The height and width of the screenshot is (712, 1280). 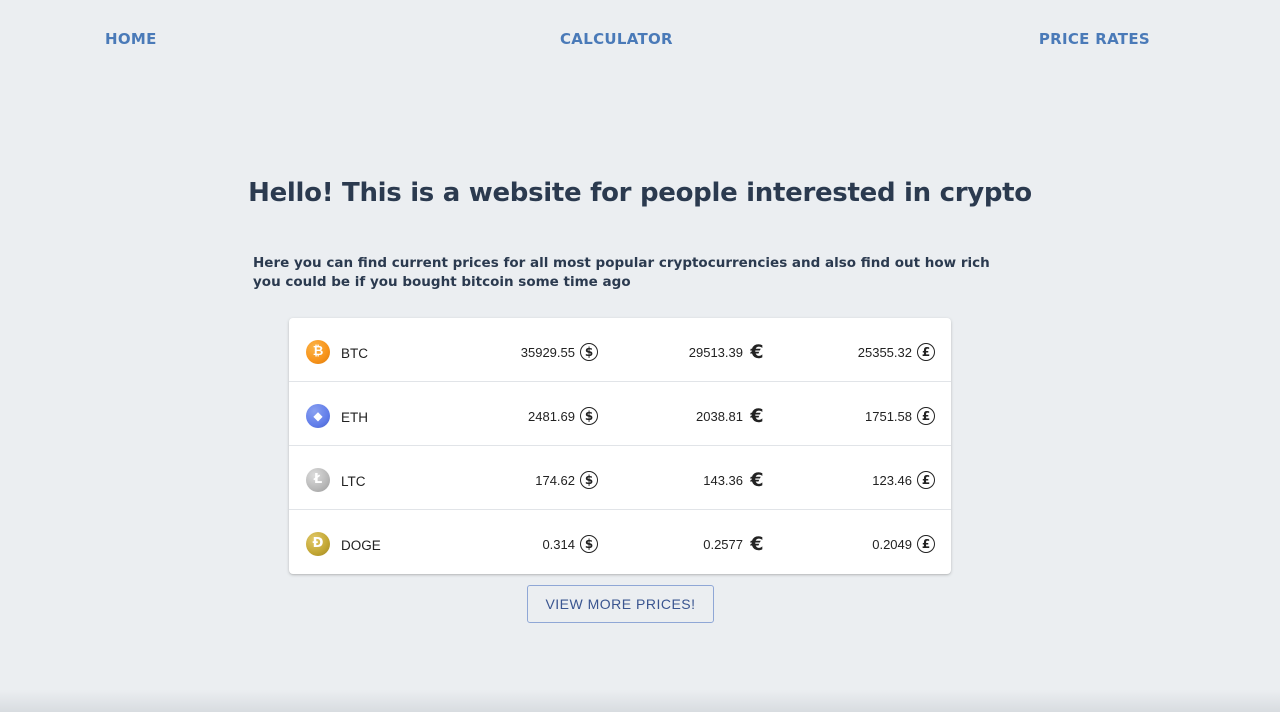 I want to click on price-usd-value: 35929.55, so click(x=547, y=352).